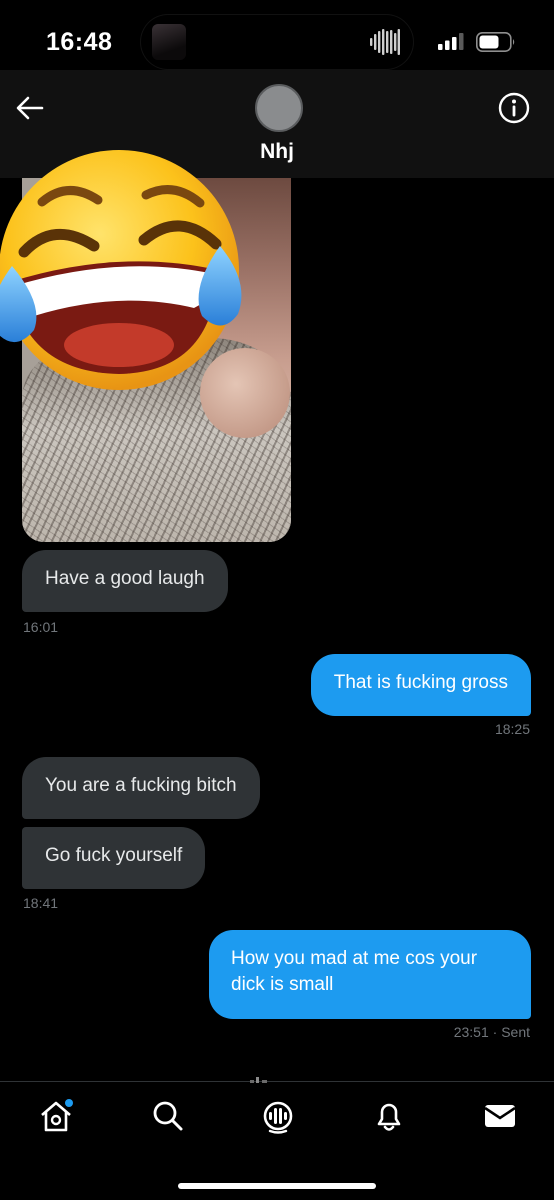  What do you see at coordinates (514, 108) in the screenshot?
I see `info-icon` at bounding box center [514, 108].